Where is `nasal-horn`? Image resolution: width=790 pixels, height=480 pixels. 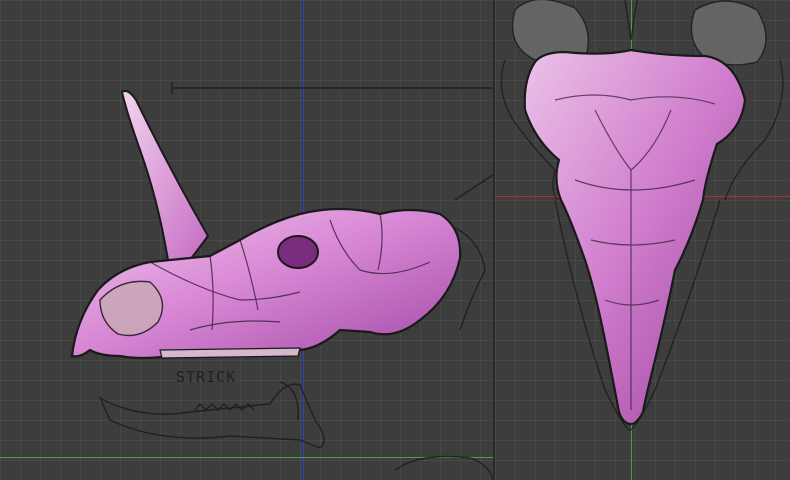 nasal-horn is located at coordinates (165, 175).